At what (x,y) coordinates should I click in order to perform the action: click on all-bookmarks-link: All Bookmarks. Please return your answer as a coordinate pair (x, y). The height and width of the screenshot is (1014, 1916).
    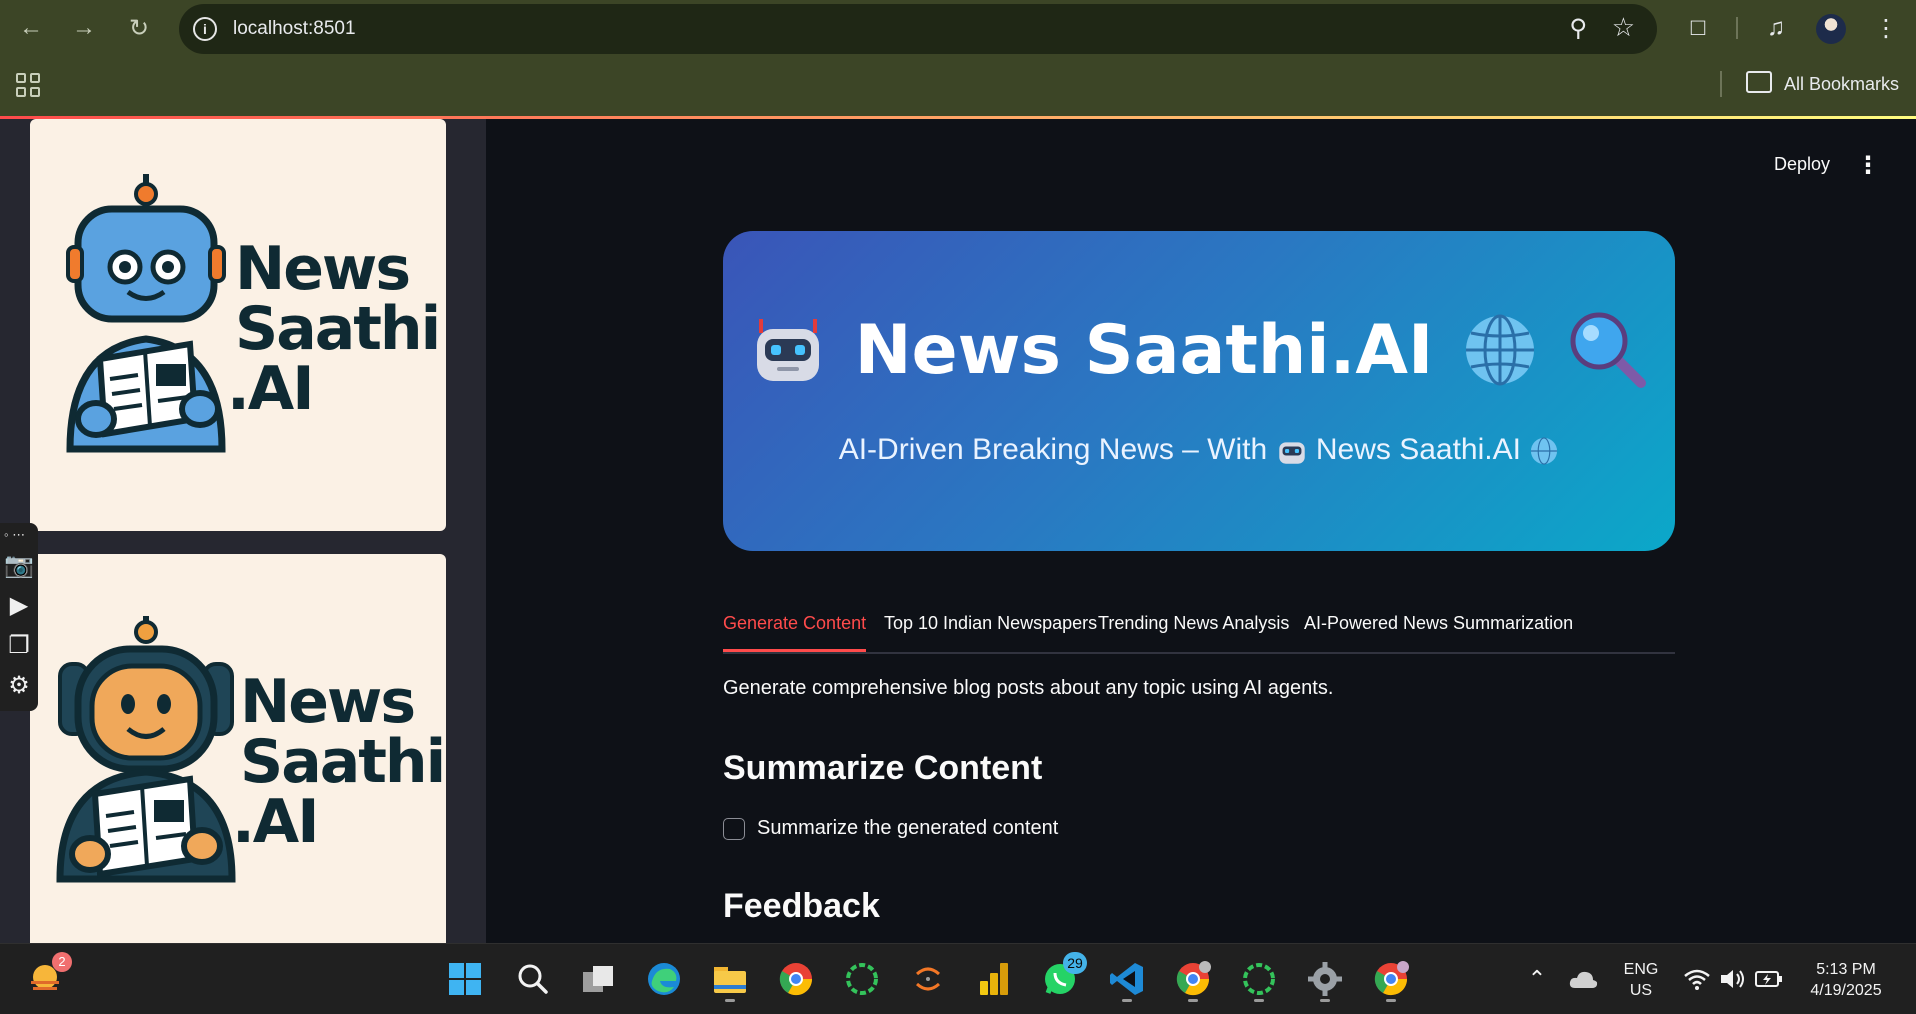
    Looking at the image, I should click on (1841, 84).